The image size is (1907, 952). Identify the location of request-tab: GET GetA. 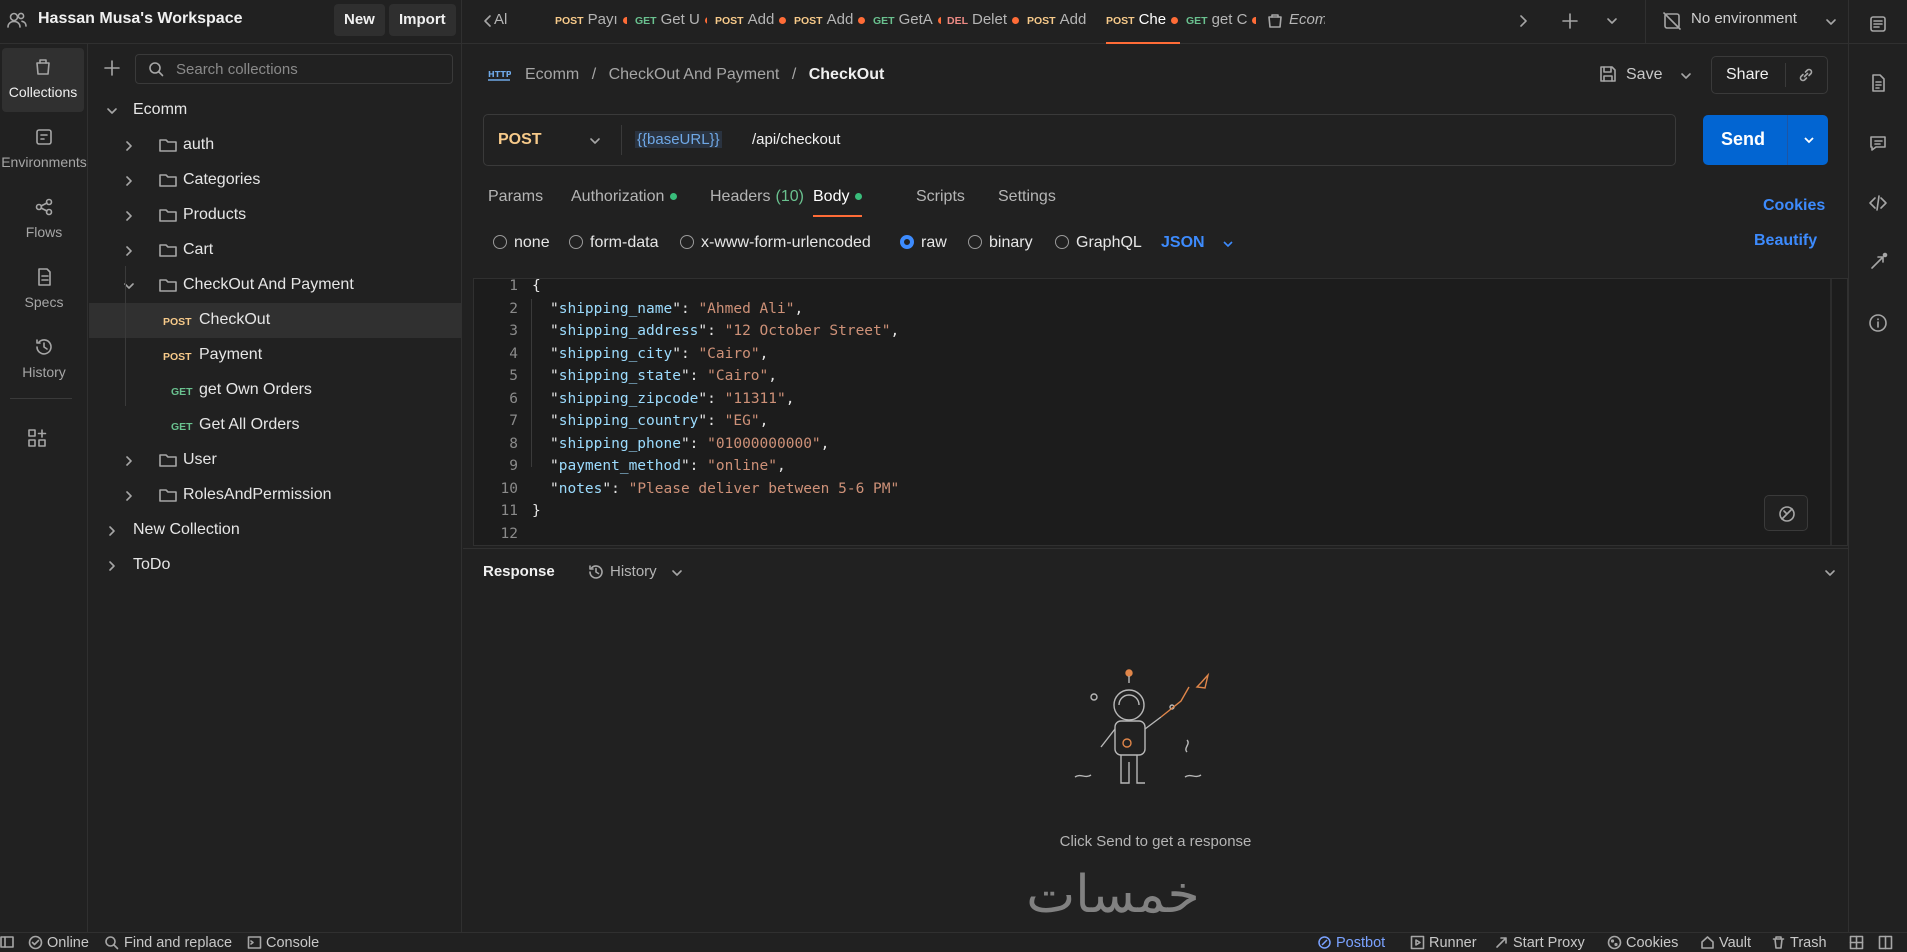
(907, 22).